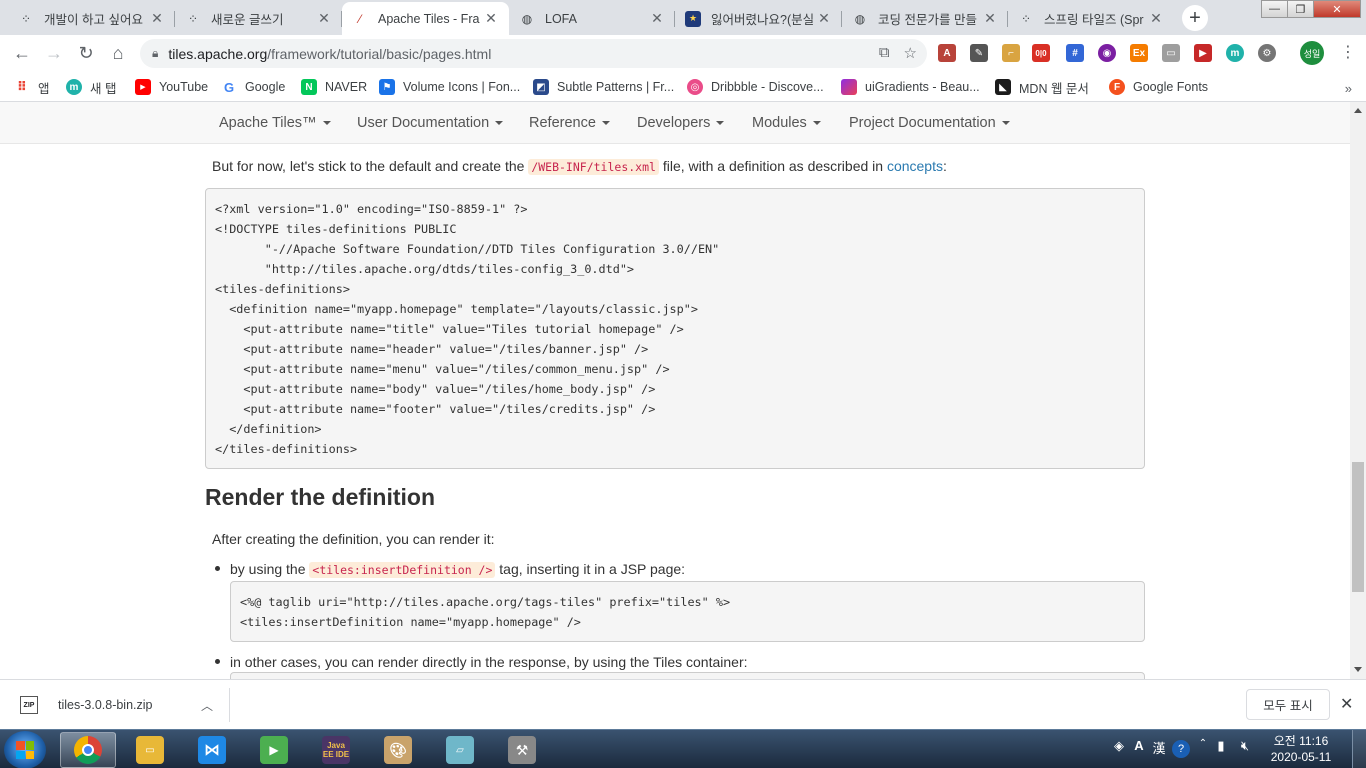  I want to click on forward-button: →, so click(54, 53).